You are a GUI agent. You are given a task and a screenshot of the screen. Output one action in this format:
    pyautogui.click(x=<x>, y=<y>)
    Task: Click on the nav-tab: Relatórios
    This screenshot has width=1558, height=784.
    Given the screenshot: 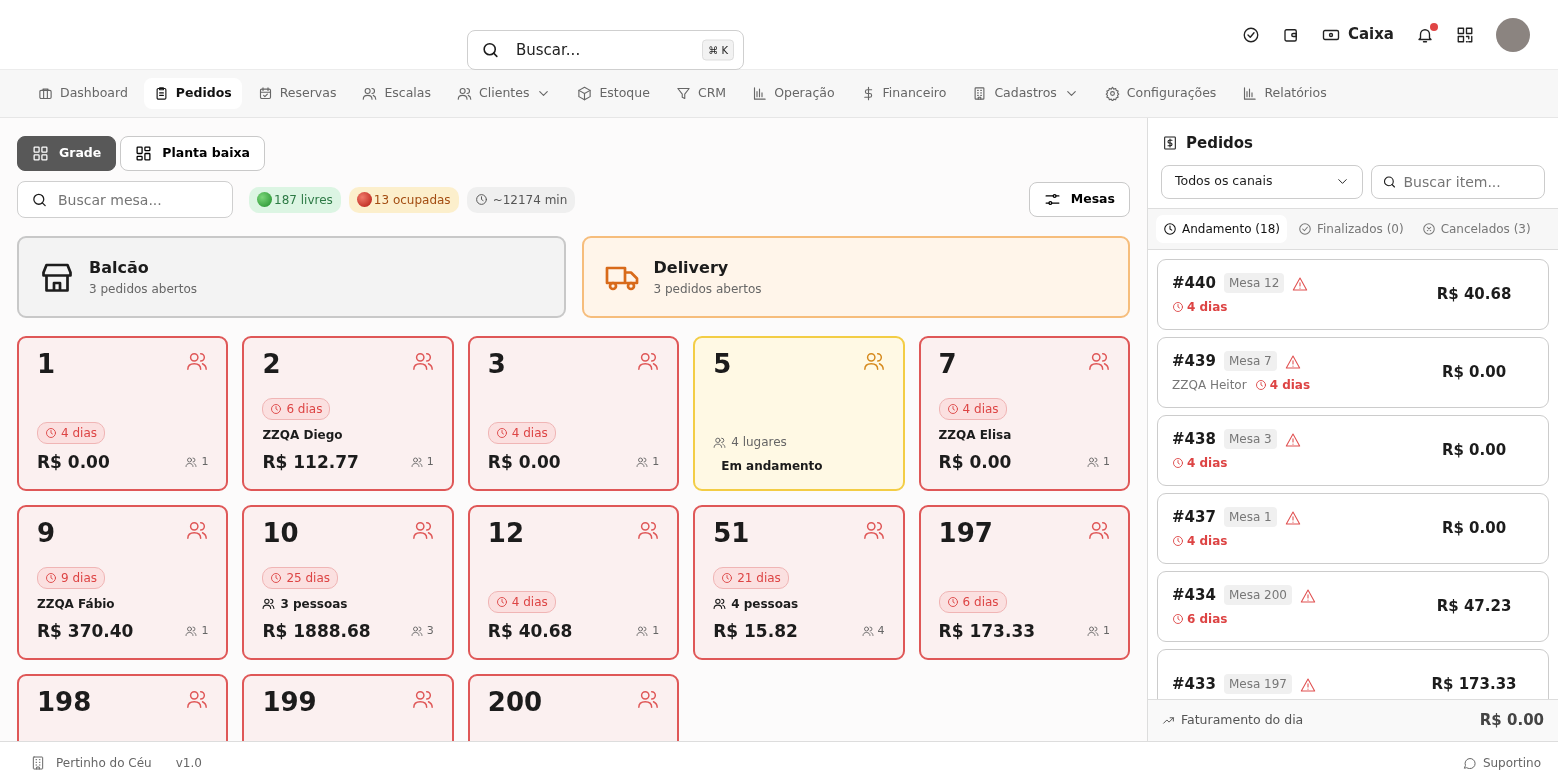 What is the action you would take?
    pyautogui.click(x=1284, y=93)
    